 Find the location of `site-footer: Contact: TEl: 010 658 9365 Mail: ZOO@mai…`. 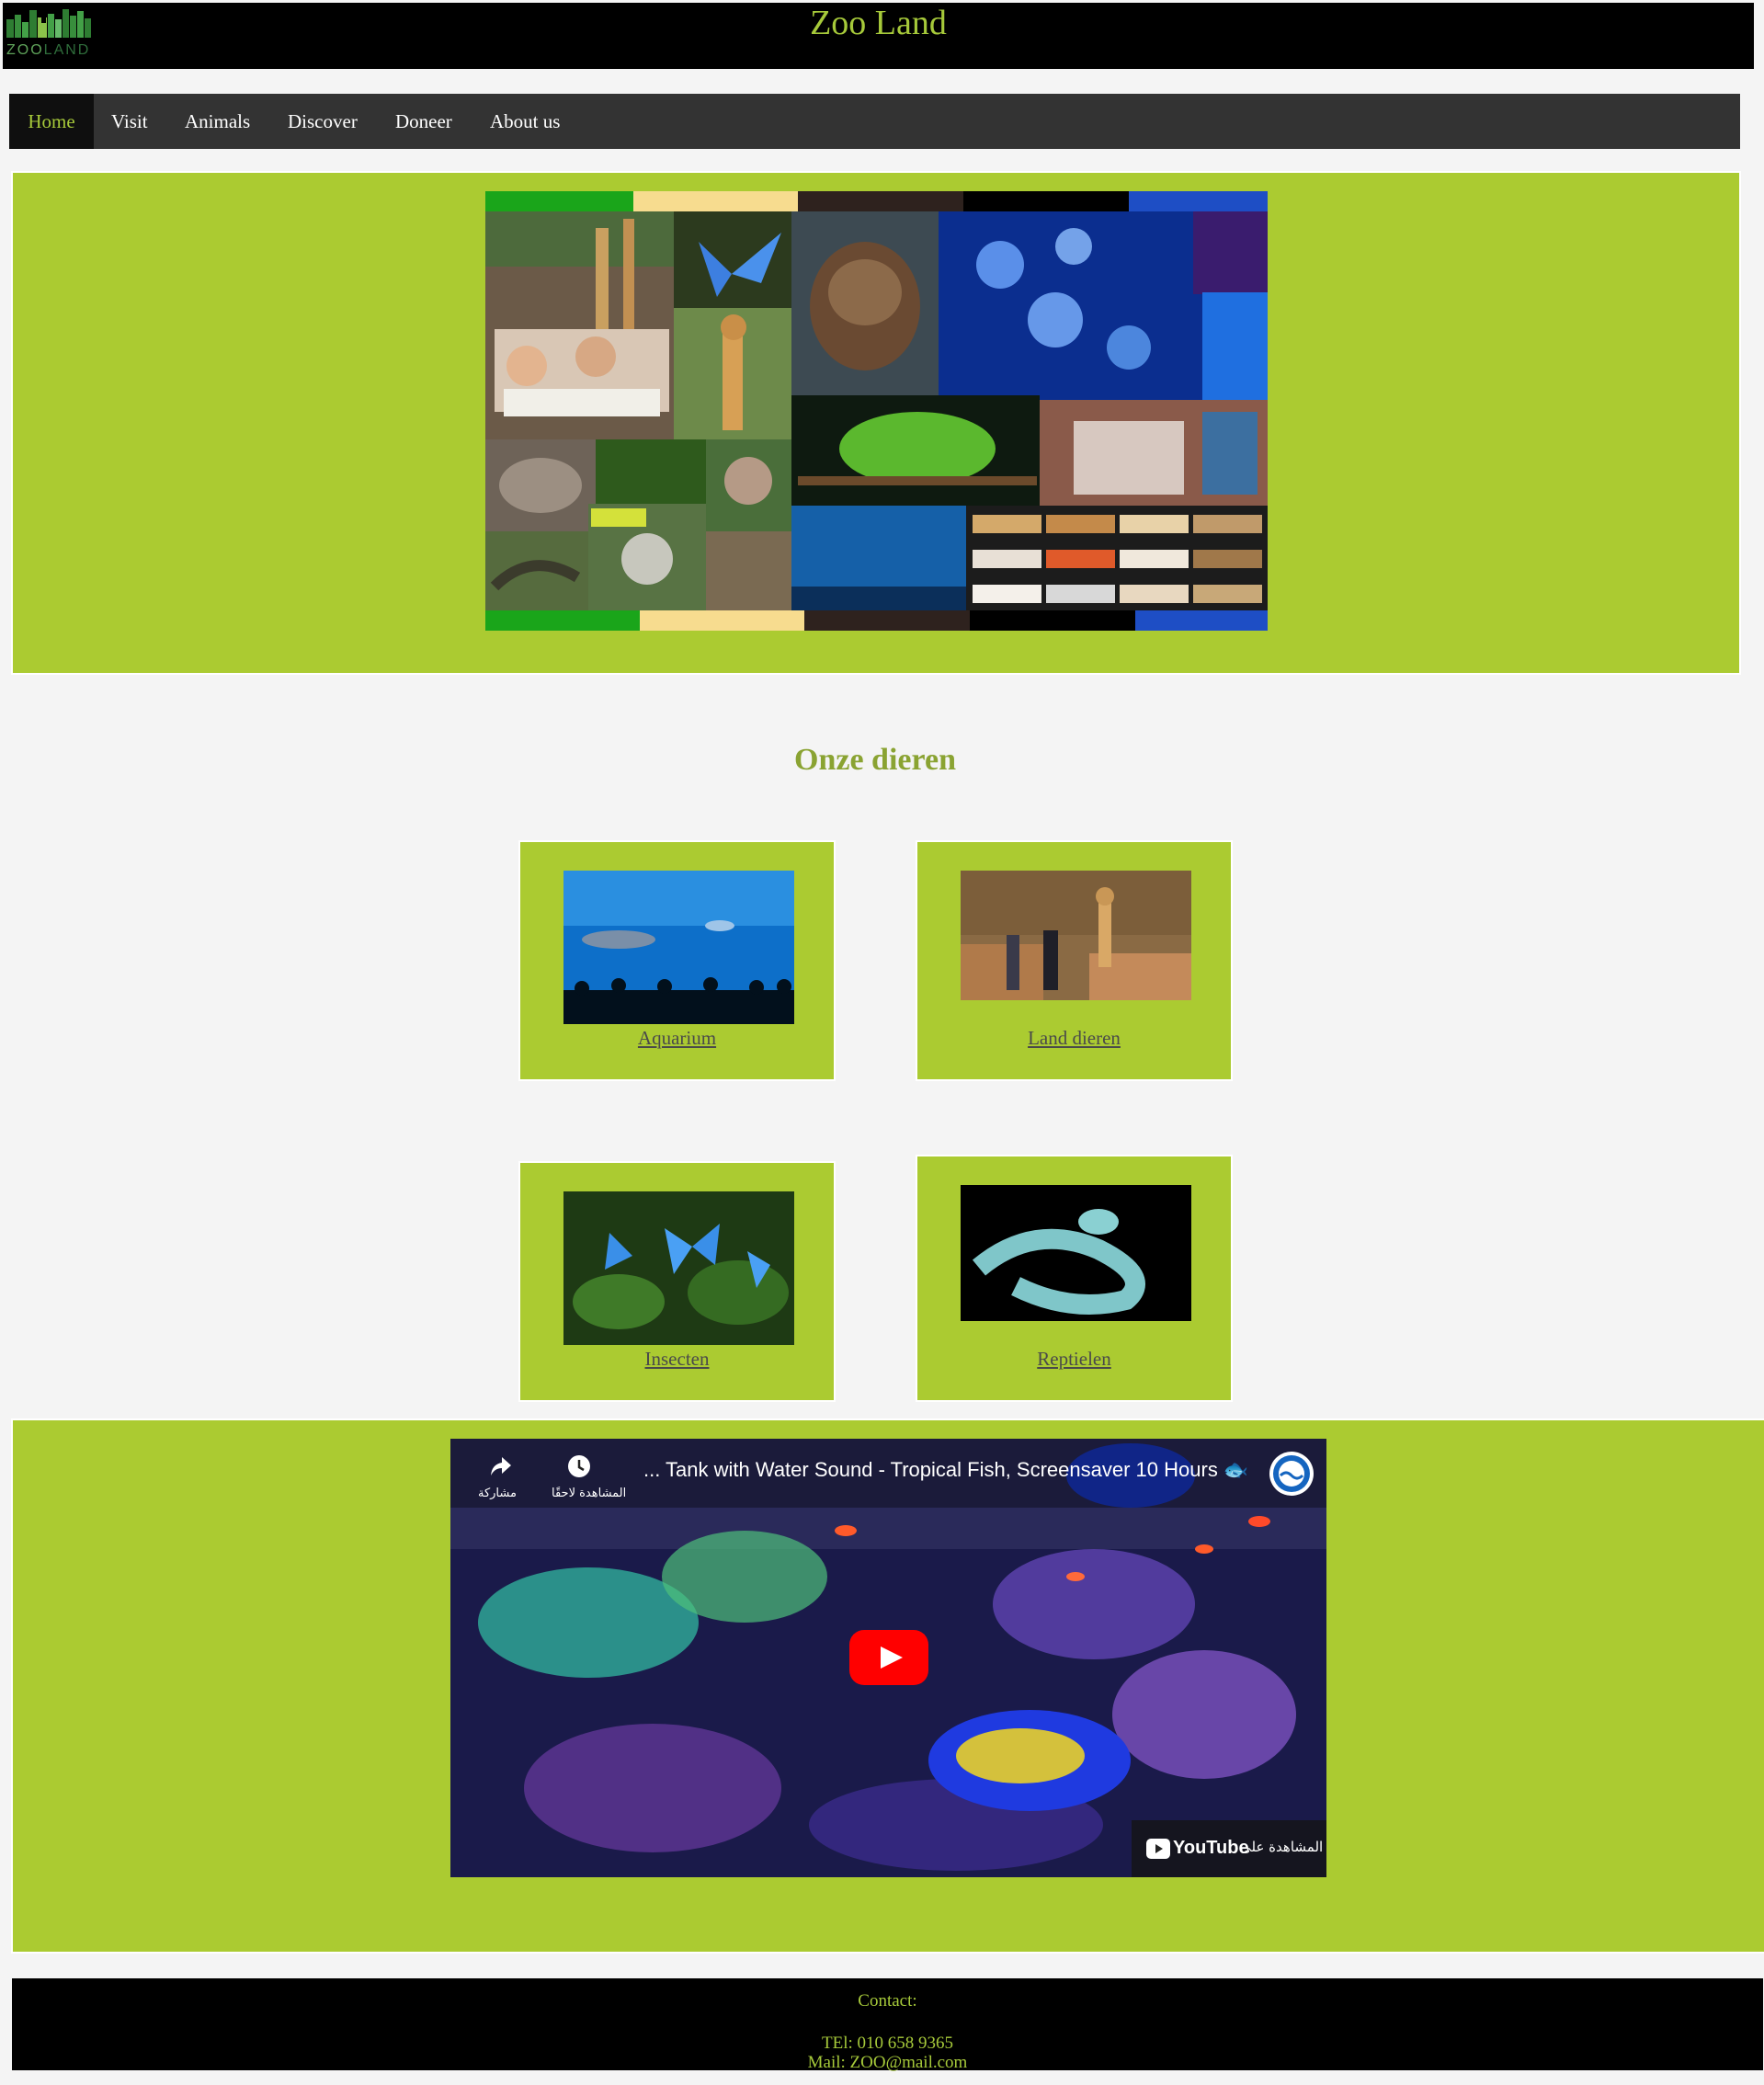

site-footer: Contact: TEl: 010 658 9365 Mail: ZOO@mai… is located at coordinates (887, 2026).